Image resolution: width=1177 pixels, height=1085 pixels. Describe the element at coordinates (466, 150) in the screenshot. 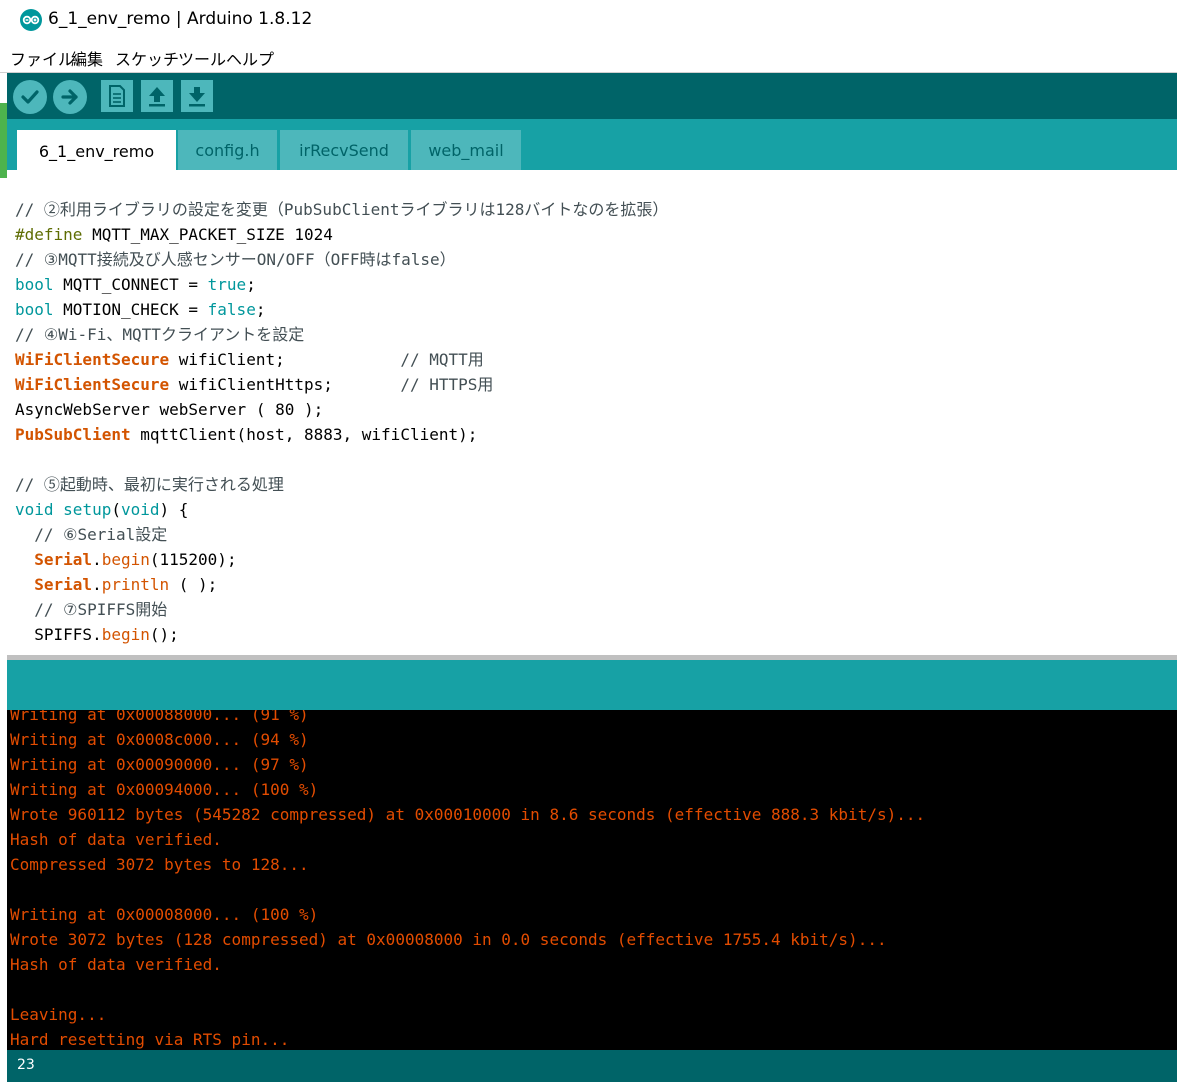

I see `tab-web-mail: web_mail` at that location.